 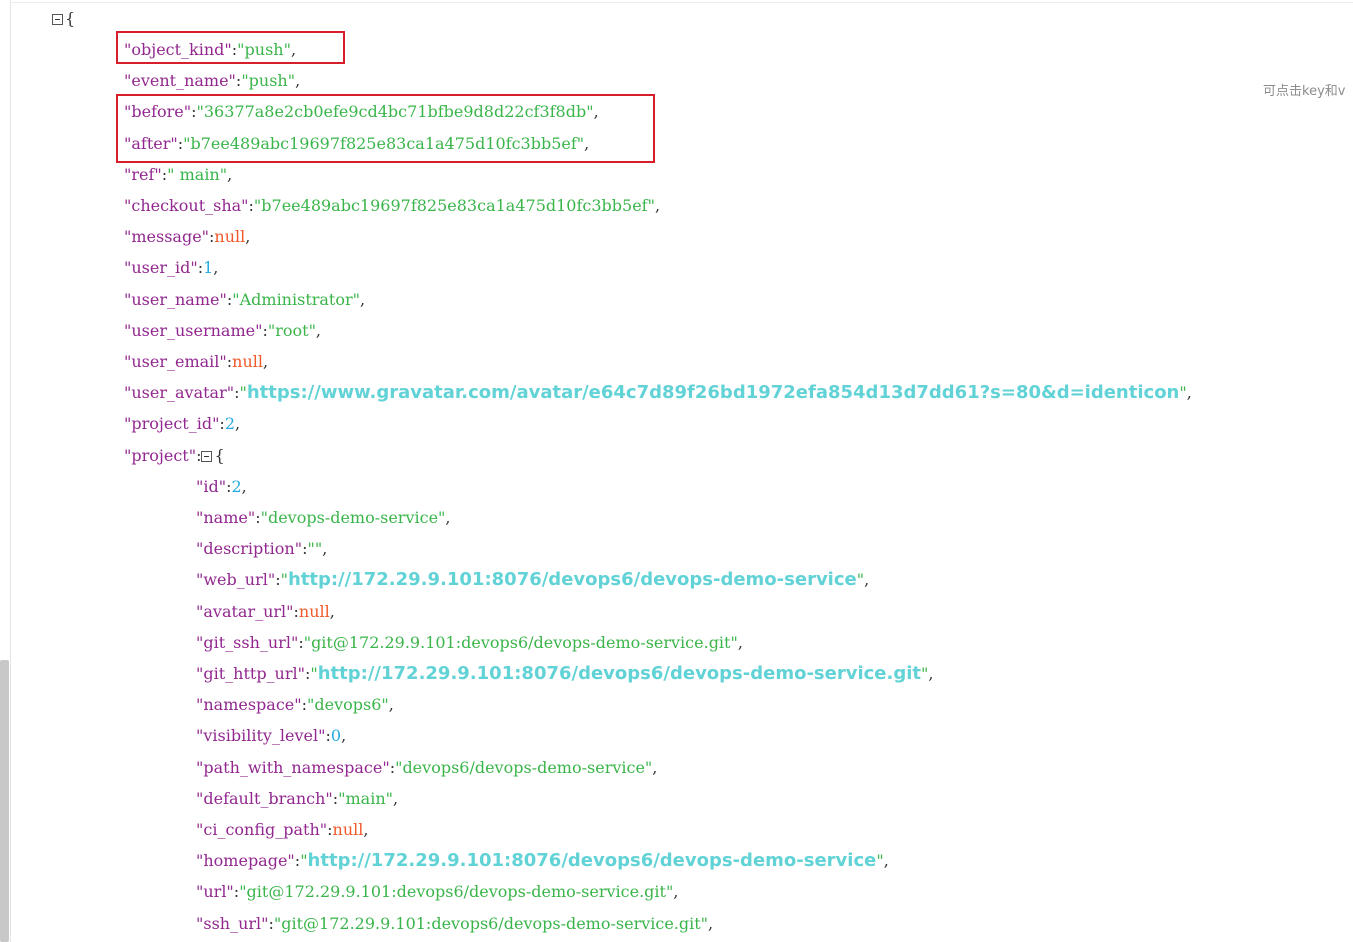 What do you see at coordinates (161, 267) in the screenshot?
I see `json-key: "user_id"` at bounding box center [161, 267].